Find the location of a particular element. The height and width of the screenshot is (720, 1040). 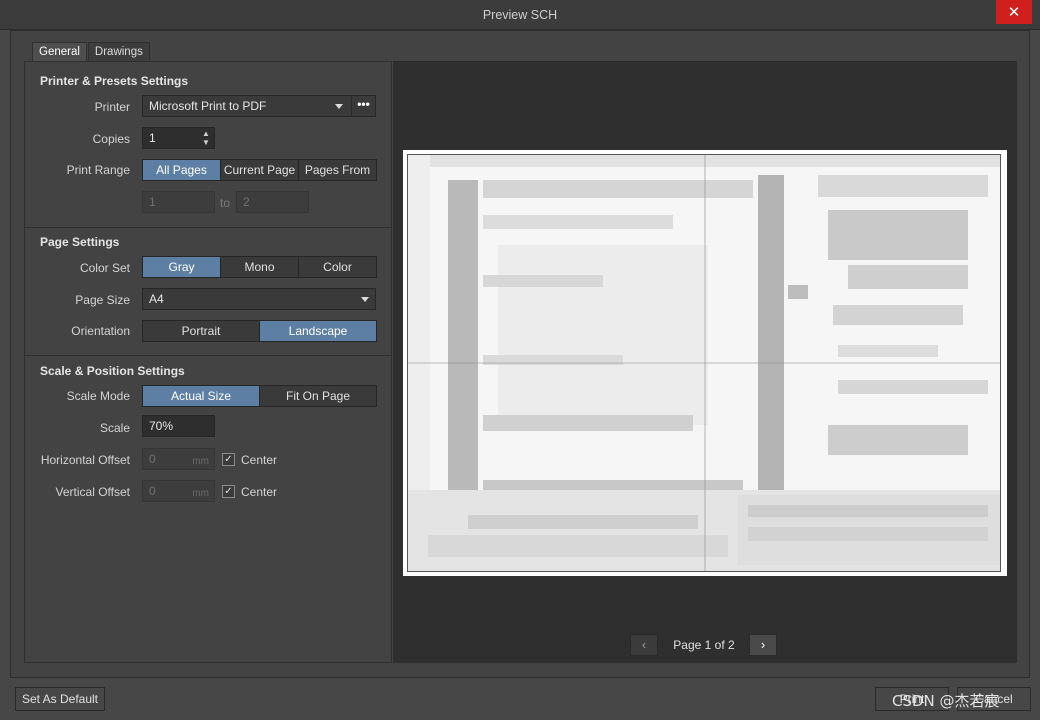

print-range-current-page: Current Page is located at coordinates (260, 170).